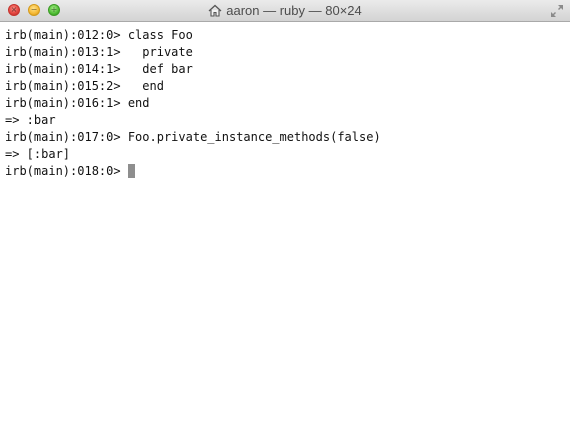  What do you see at coordinates (557, 11) in the screenshot?
I see `fullscreen-arrows-icon` at bounding box center [557, 11].